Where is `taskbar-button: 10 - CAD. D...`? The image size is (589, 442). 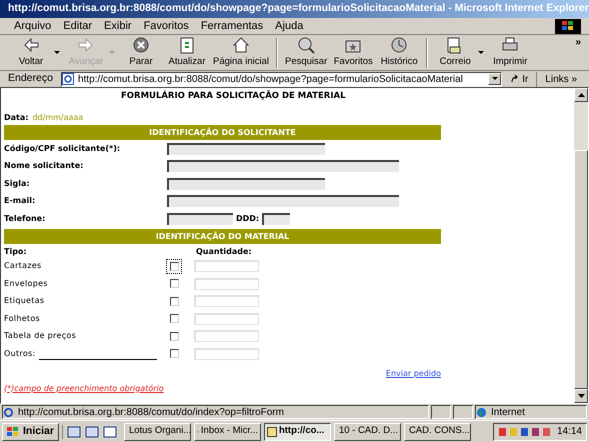 taskbar-button: 10 - CAD. D... is located at coordinates (367, 431).